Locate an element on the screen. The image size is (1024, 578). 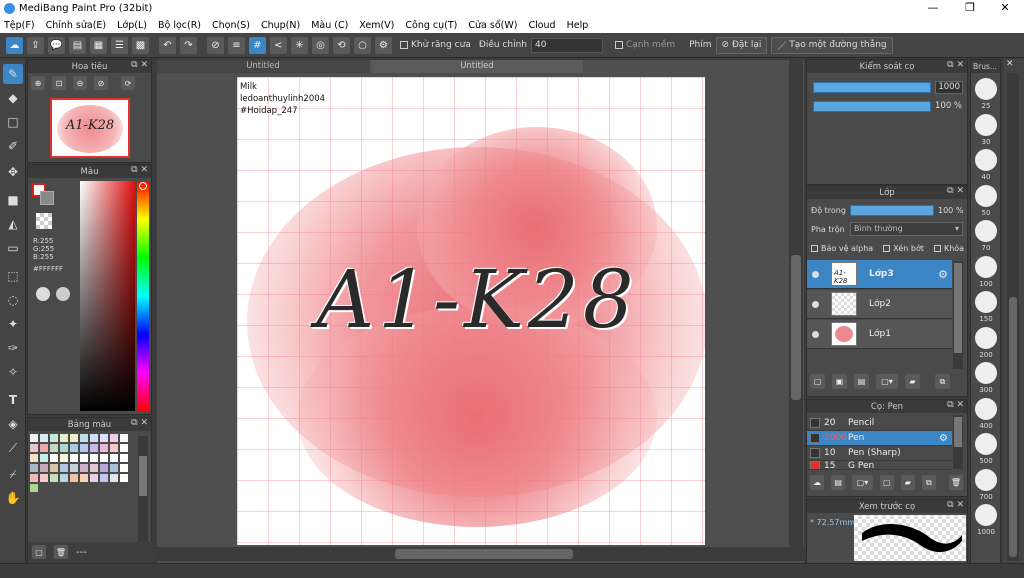
panel-close-icon: ✕ is located at coordinates (1010, 64).